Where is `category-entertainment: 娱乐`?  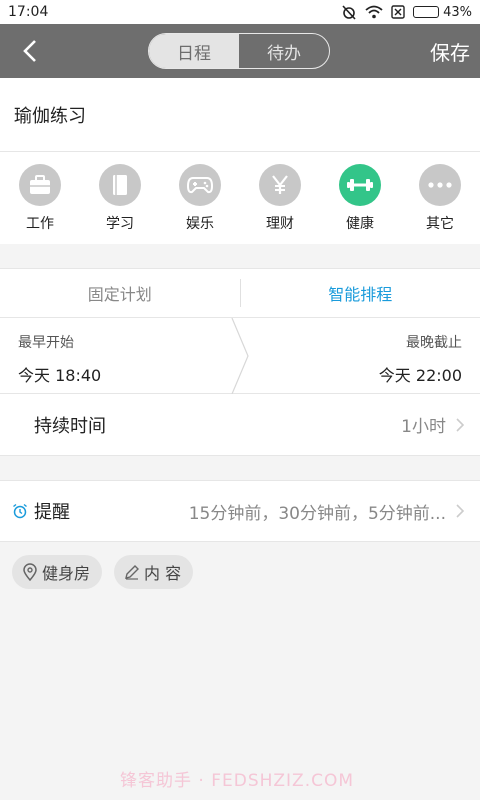
category-entertainment: 娱乐 is located at coordinates (200, 198).